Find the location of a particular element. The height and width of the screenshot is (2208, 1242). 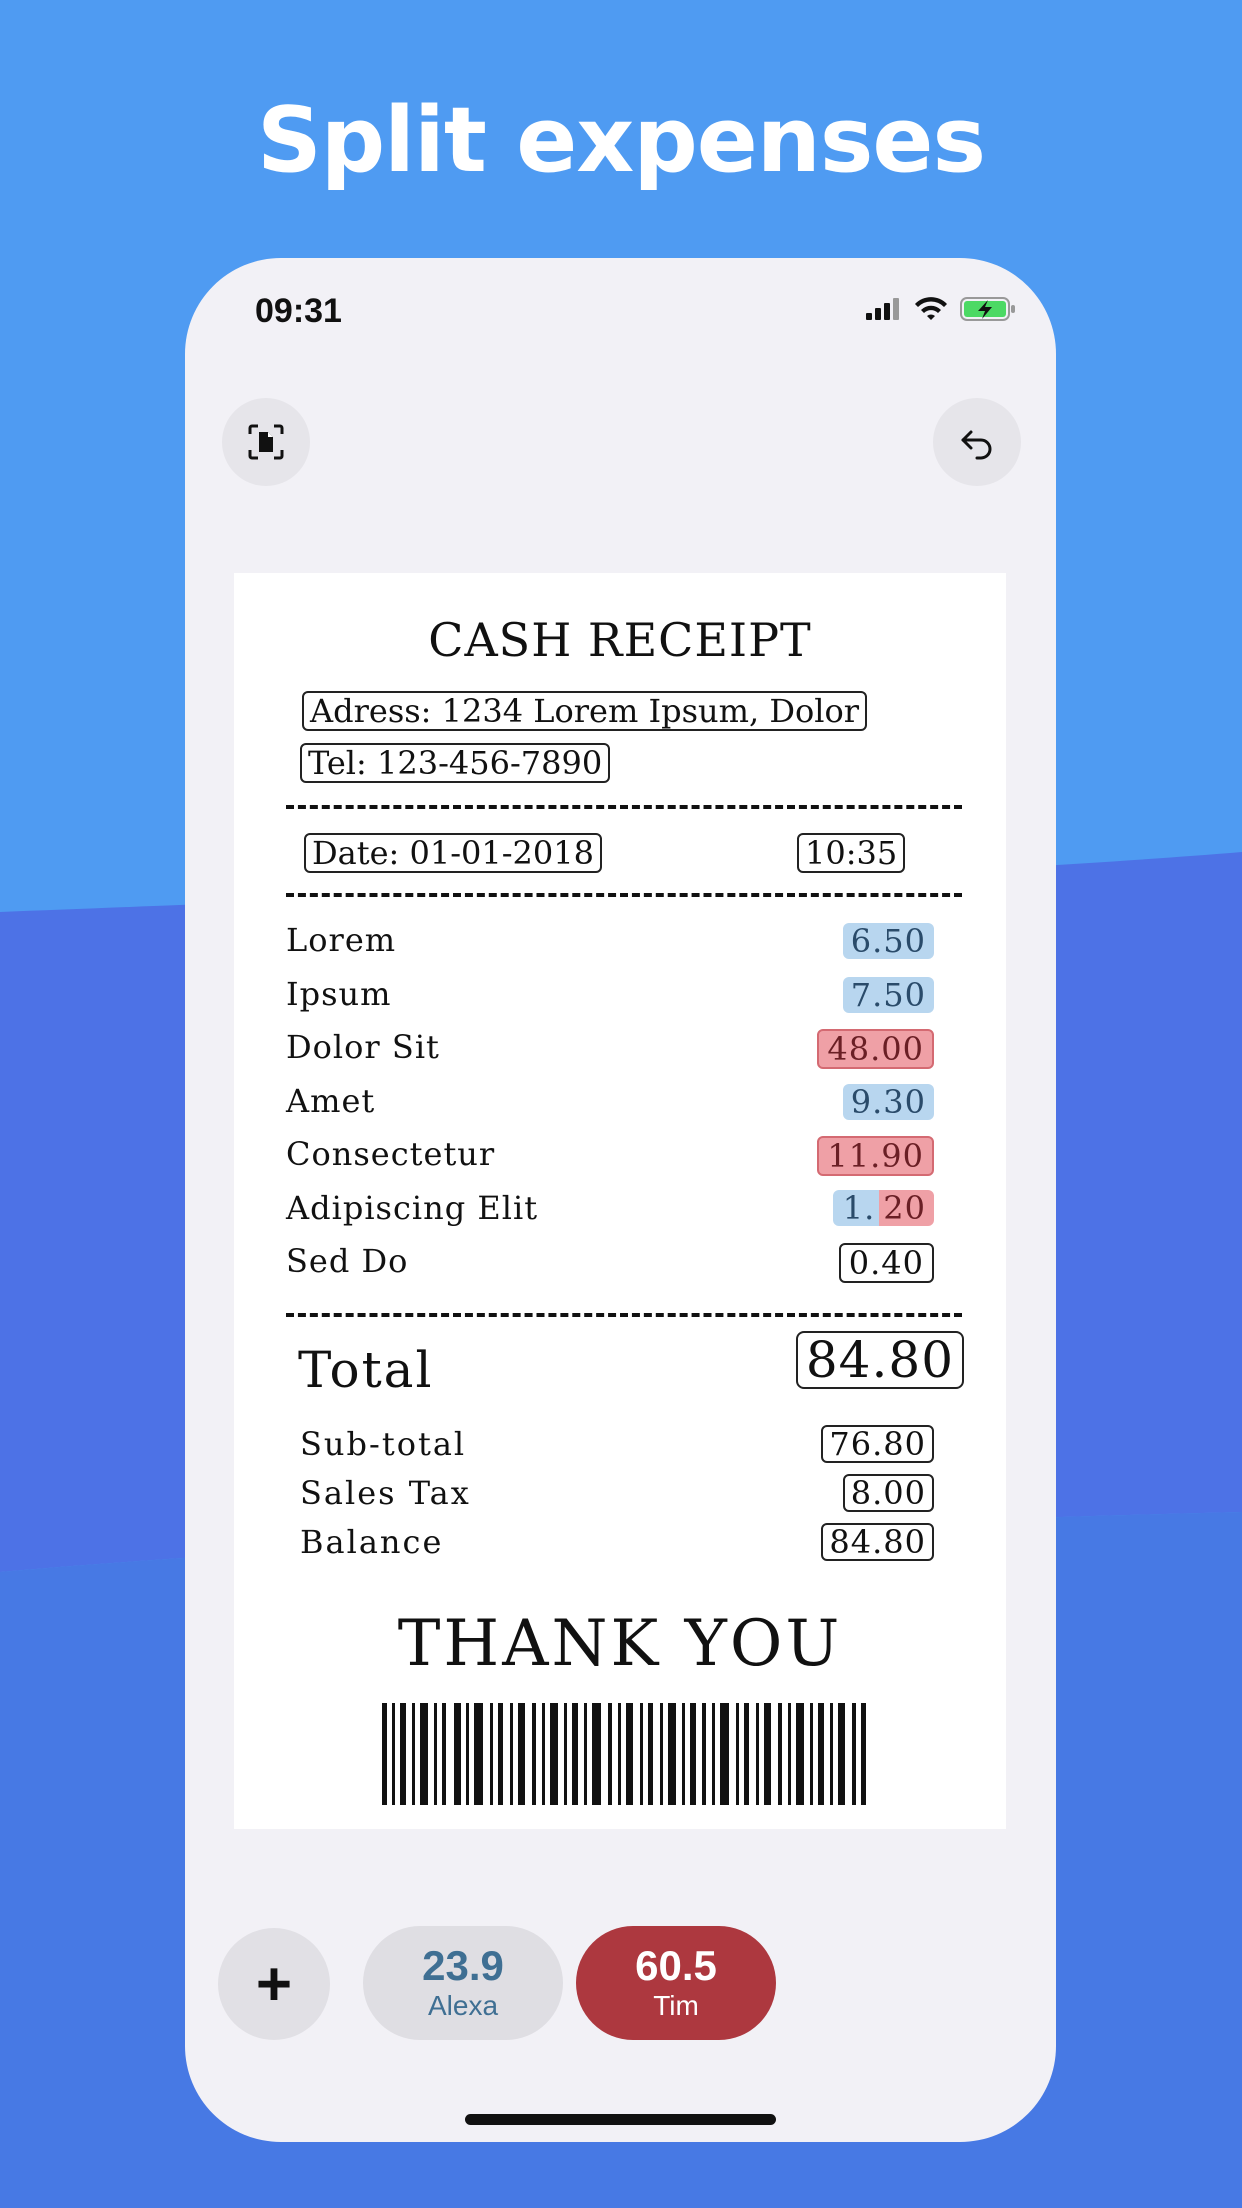

scan-document-button is located at coordinates (266, 442).